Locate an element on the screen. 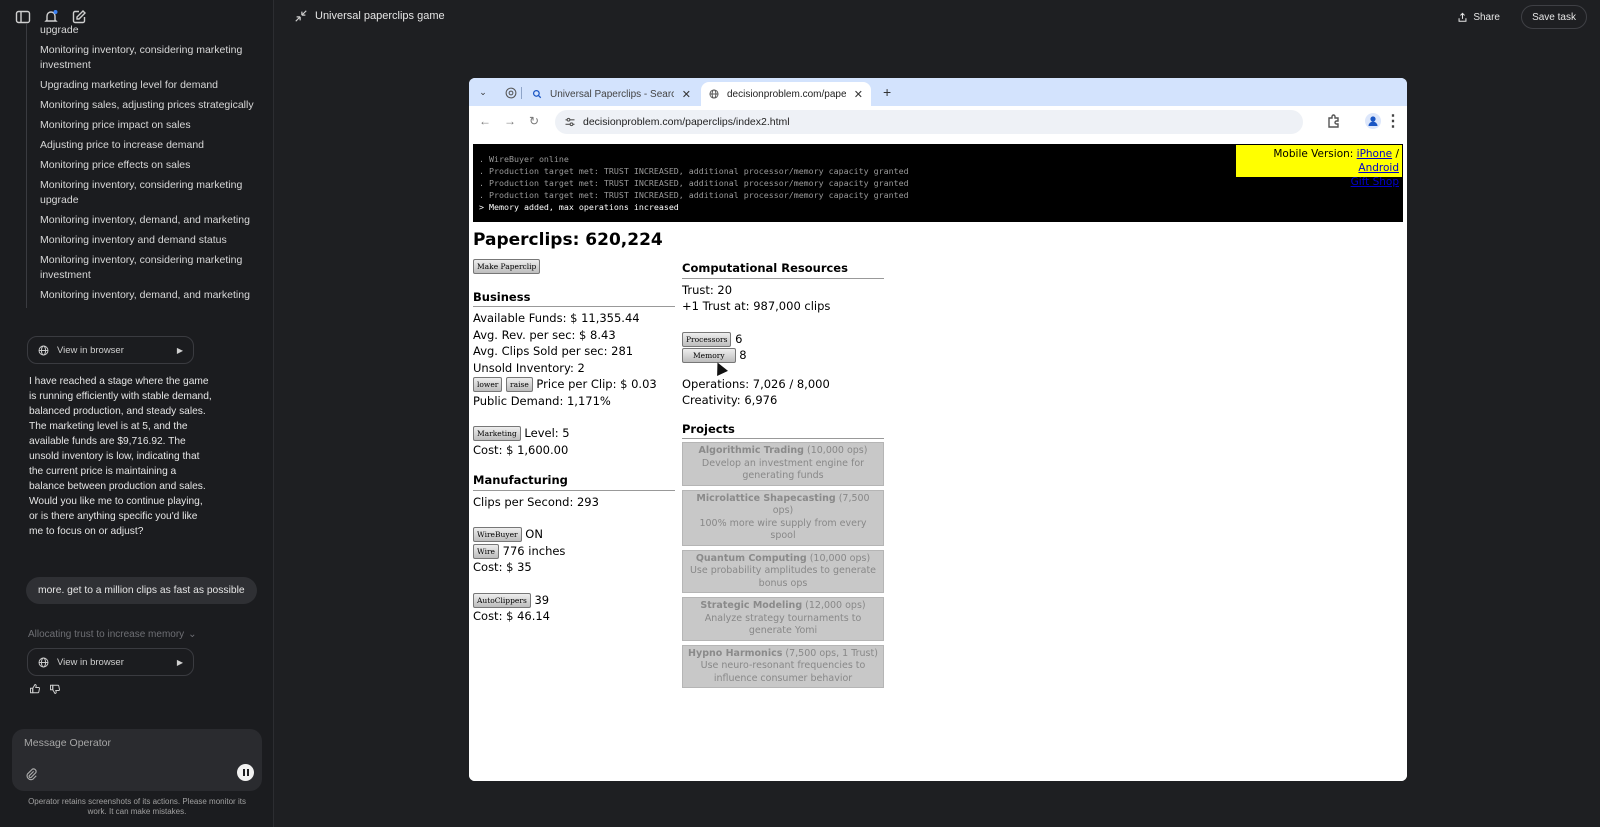  next-trust: +1 Trust at: 987,000 clips is located at coordinates (756, 306).